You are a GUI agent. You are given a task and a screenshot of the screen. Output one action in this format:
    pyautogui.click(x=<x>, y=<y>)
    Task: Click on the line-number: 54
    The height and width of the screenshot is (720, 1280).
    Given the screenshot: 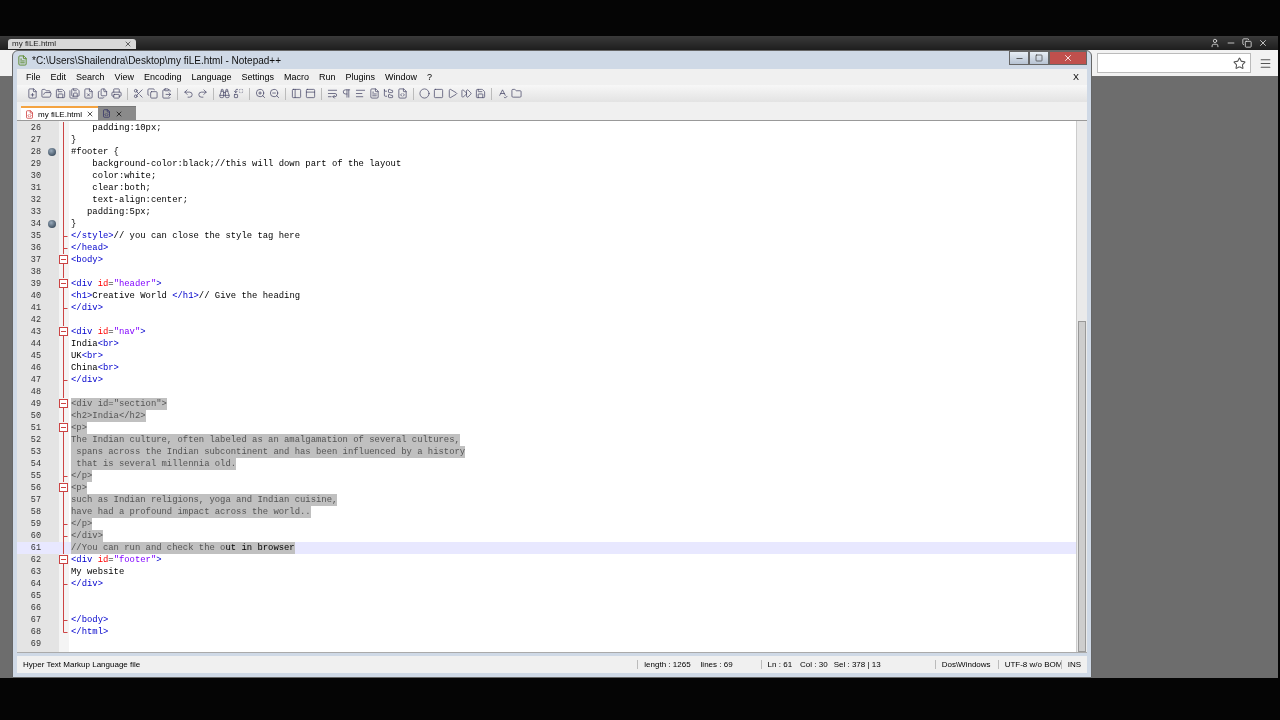 What is the action you would take?
    pyautogui.click(x=35, y=464)
    